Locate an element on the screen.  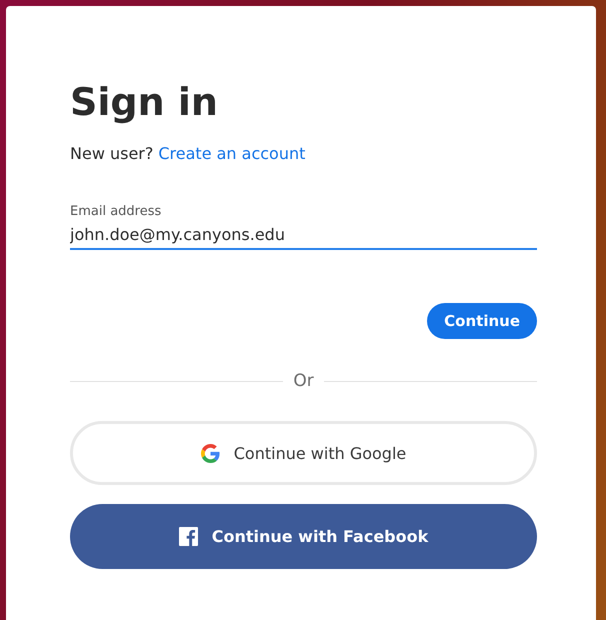
facebook-logo-icon is located at coordinates (188, 536).